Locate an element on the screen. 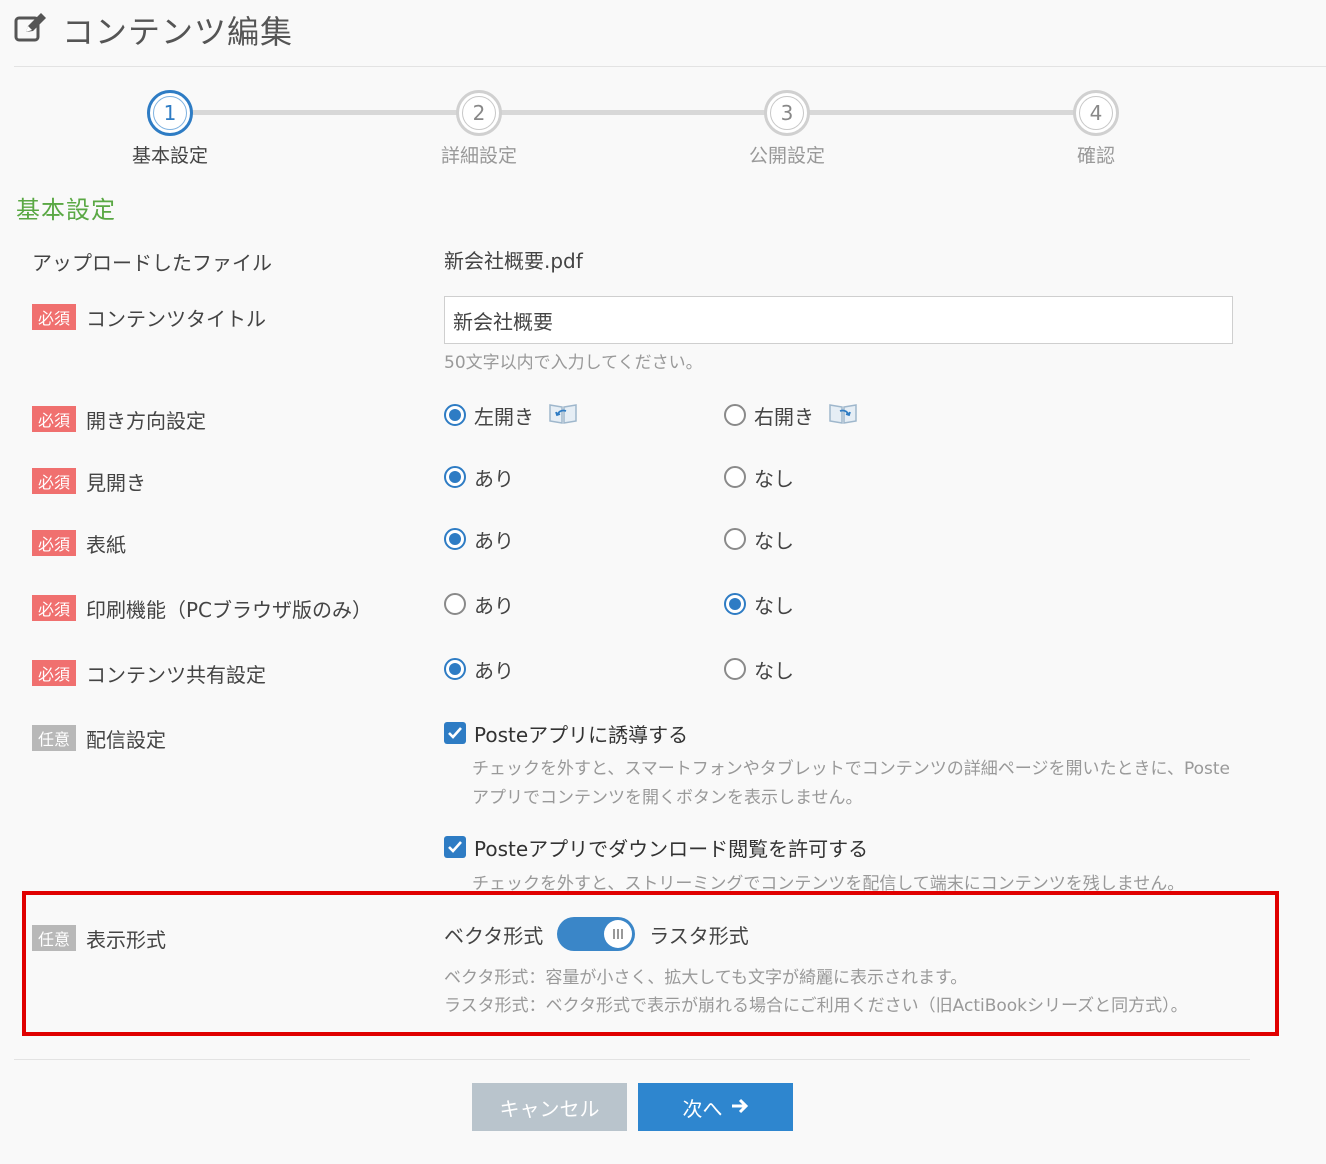 The height and width of the screenshot is (1164, 1326). step-2-circle: 2 is located at coordinates (479, 113).